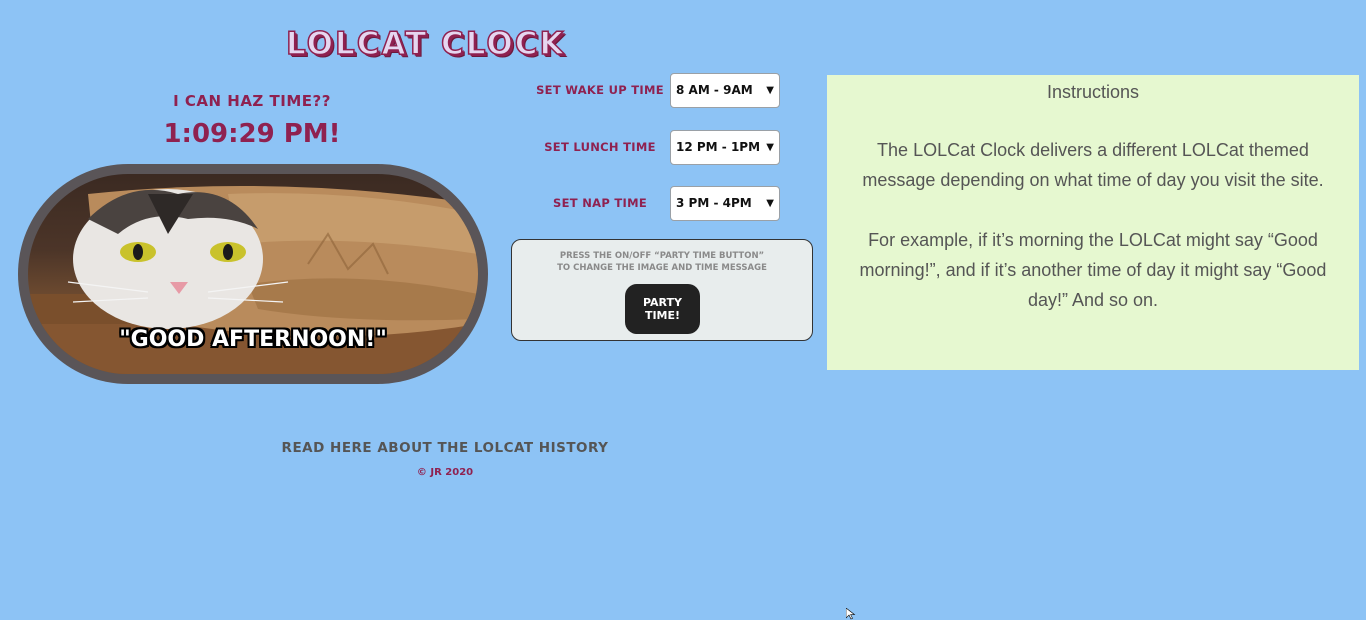 The height and width of the screenshot is (620, 1366). What do you see at coordinates (445, 472) in the screenshot?
I see `copyright-text: © JR 2020` at bounding box center [445, 472].